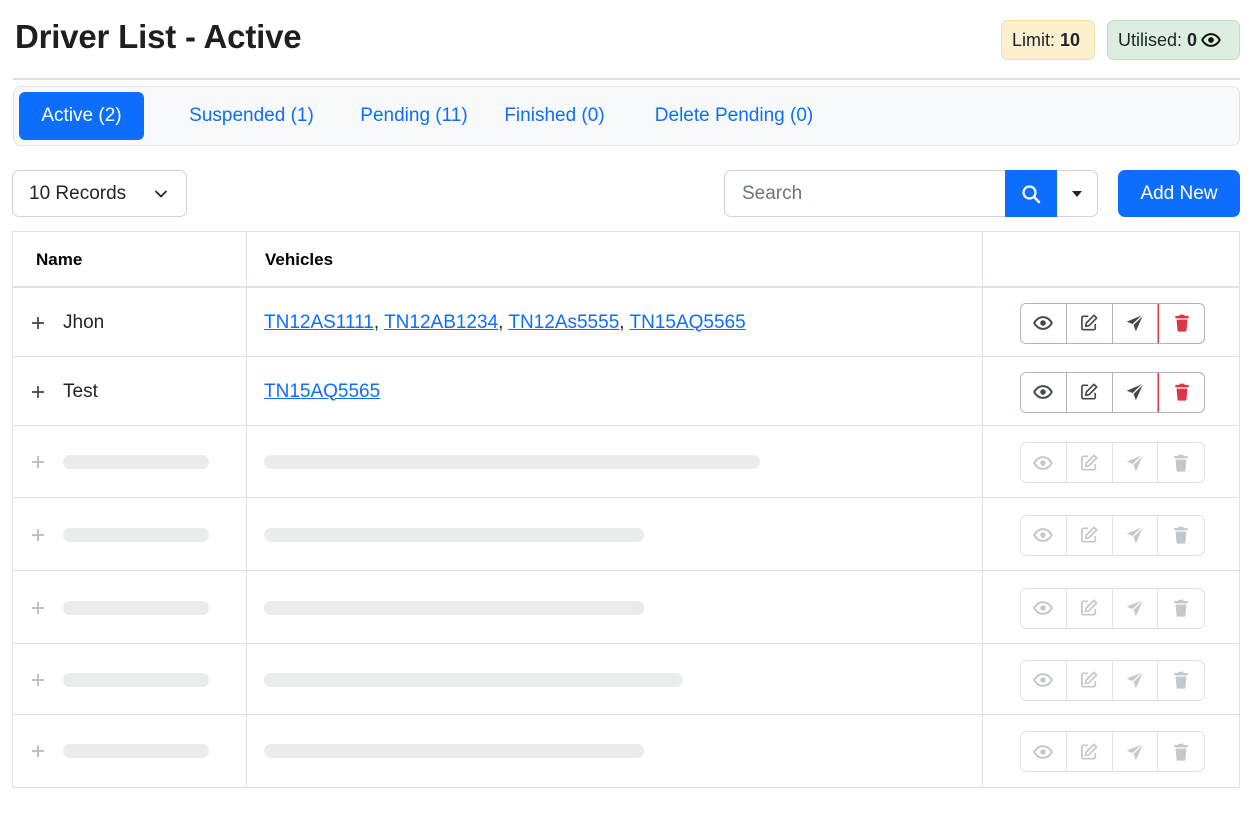 The image size is (1260, 840). What do you see at coordinates (441, 322) in the screenshot?
I see `vehicle-link: TN12AB1234` at bounding box center [441, 322].